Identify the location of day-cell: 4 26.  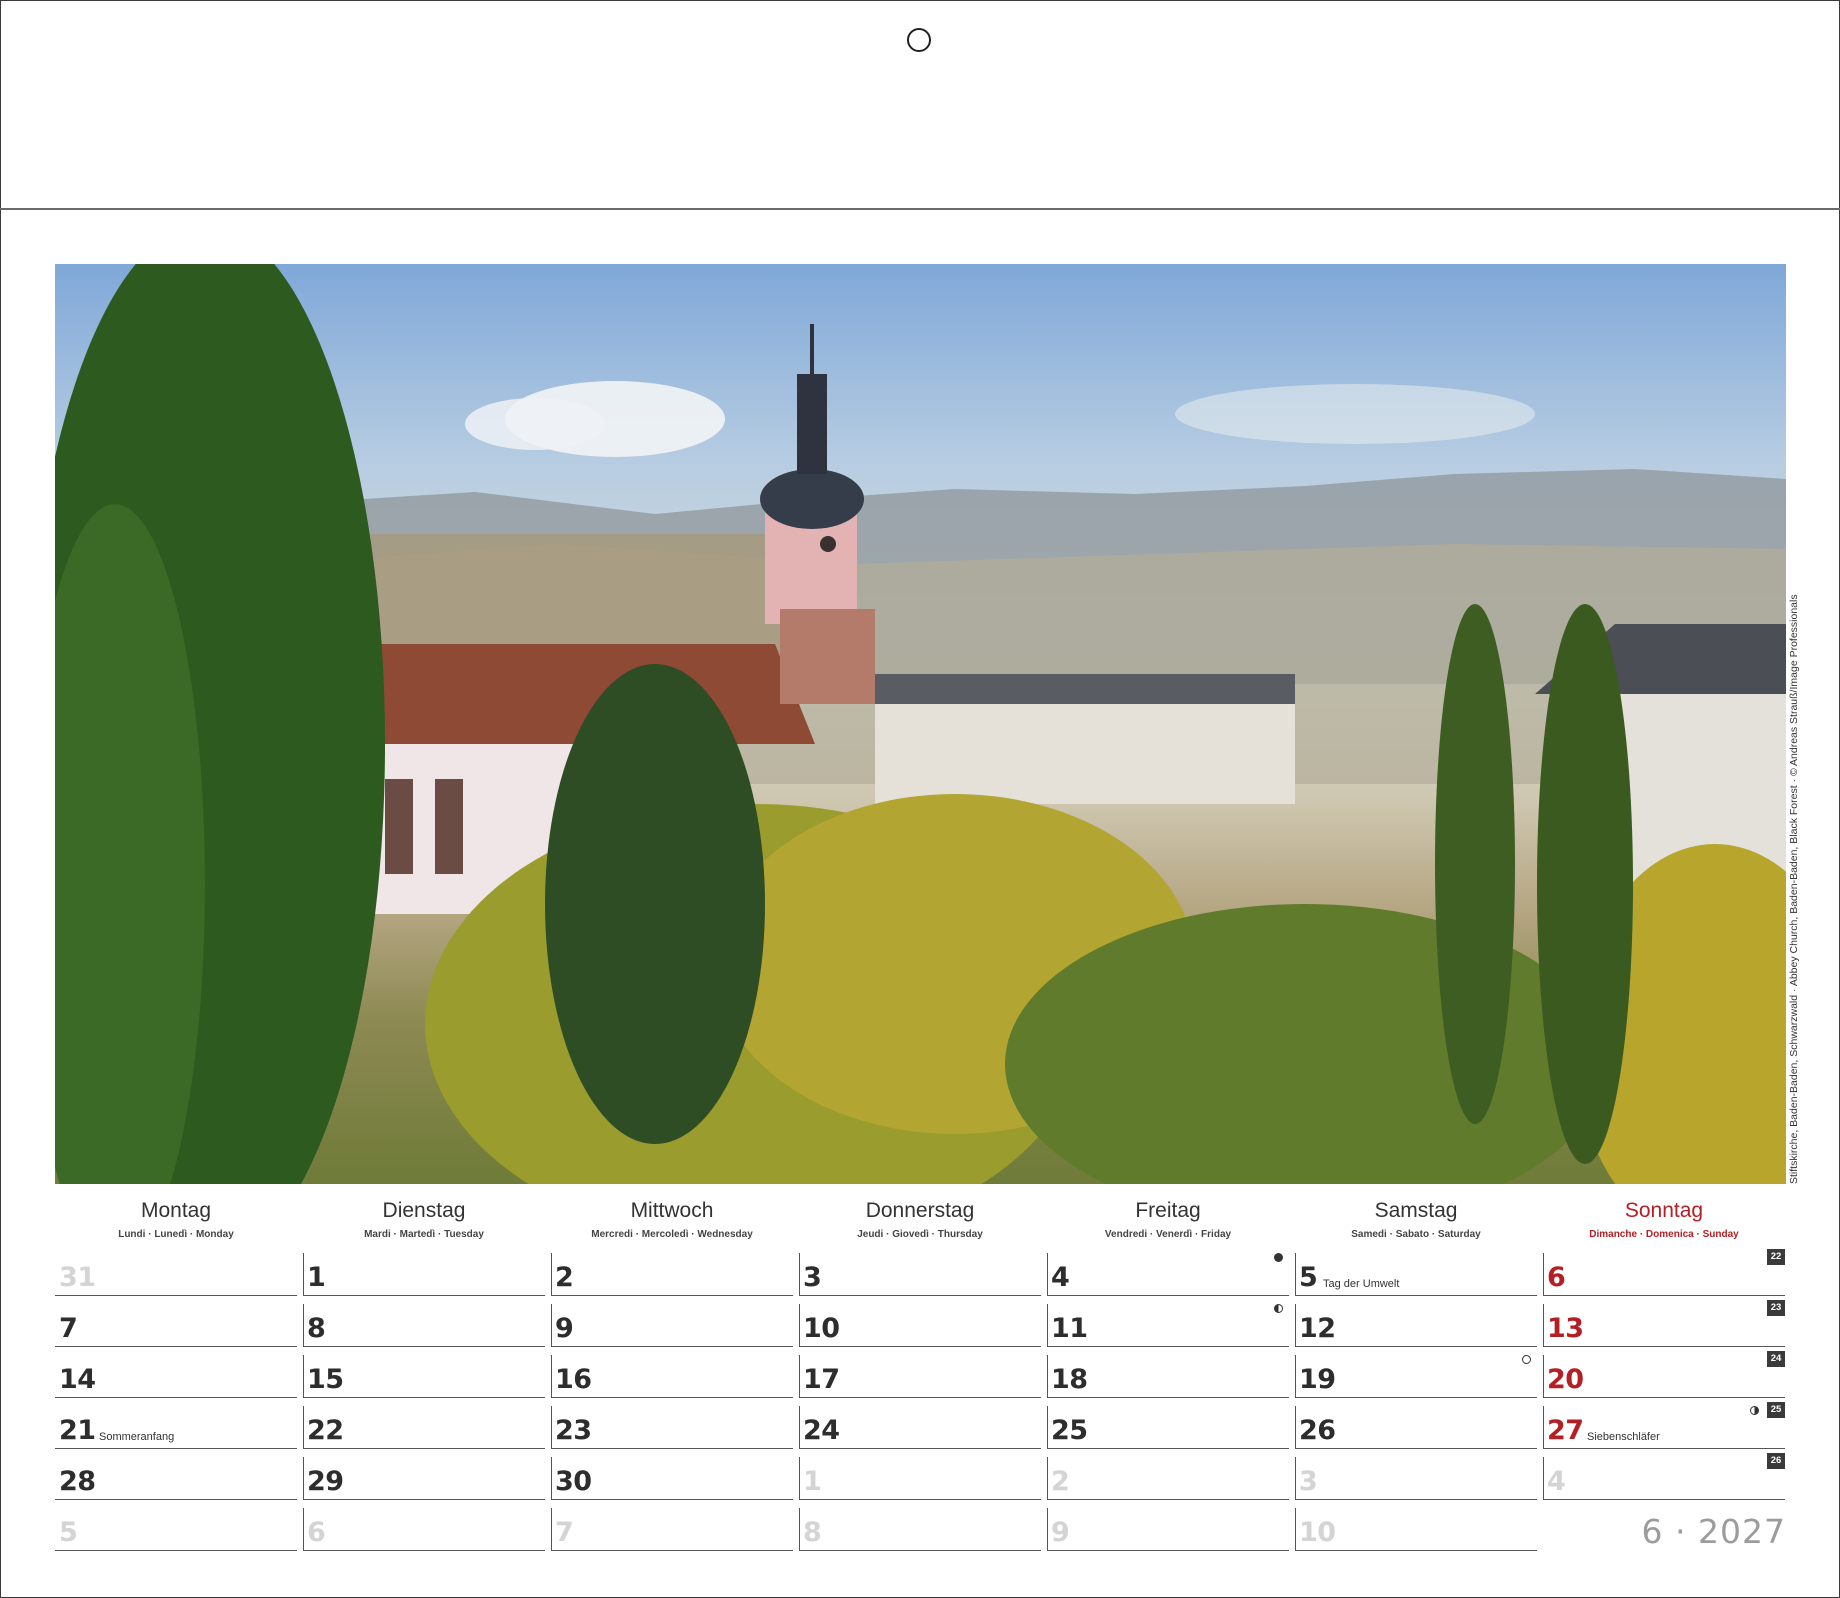
(1664, 1475).